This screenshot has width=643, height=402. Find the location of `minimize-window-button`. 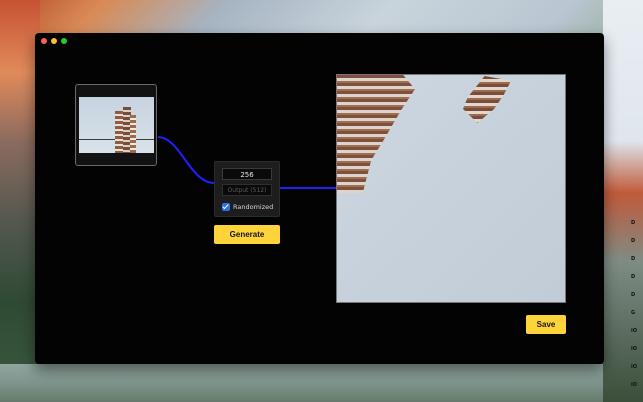

minimize-window-button is located at coordinates (54, 41).